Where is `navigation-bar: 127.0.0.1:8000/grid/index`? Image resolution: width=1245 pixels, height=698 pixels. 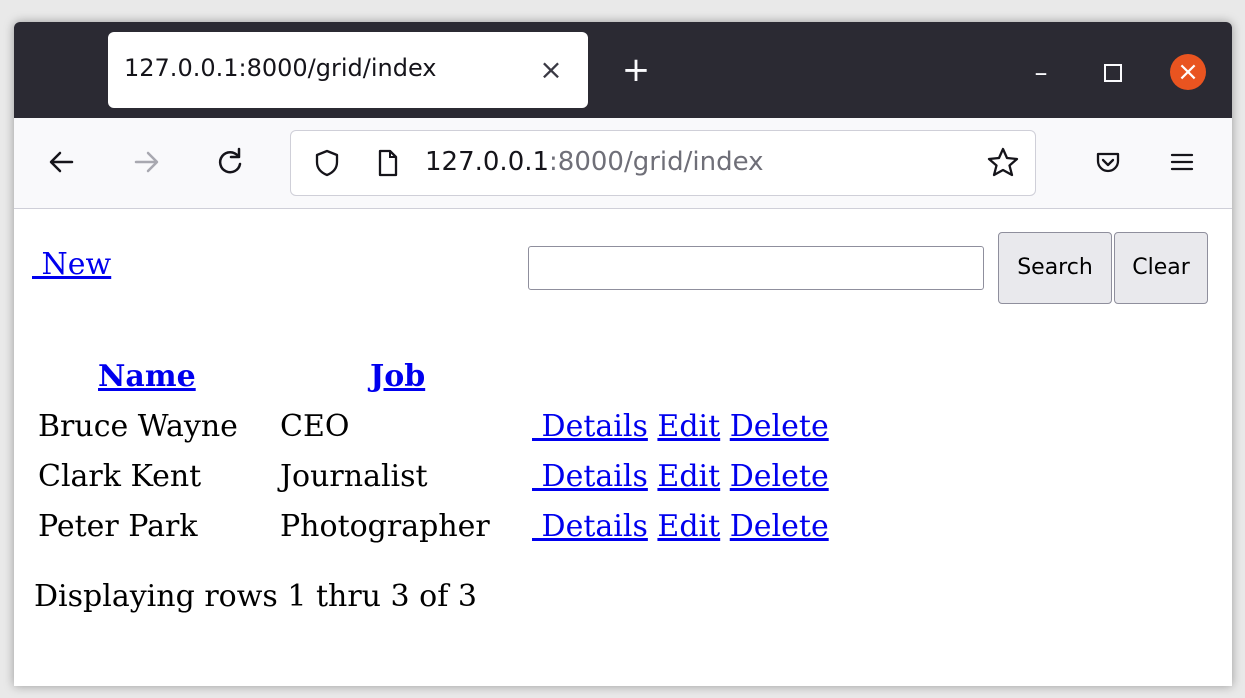
navigation-bar: 127.0.0.1:8000/grid/index is located at coordinates (623, 163).